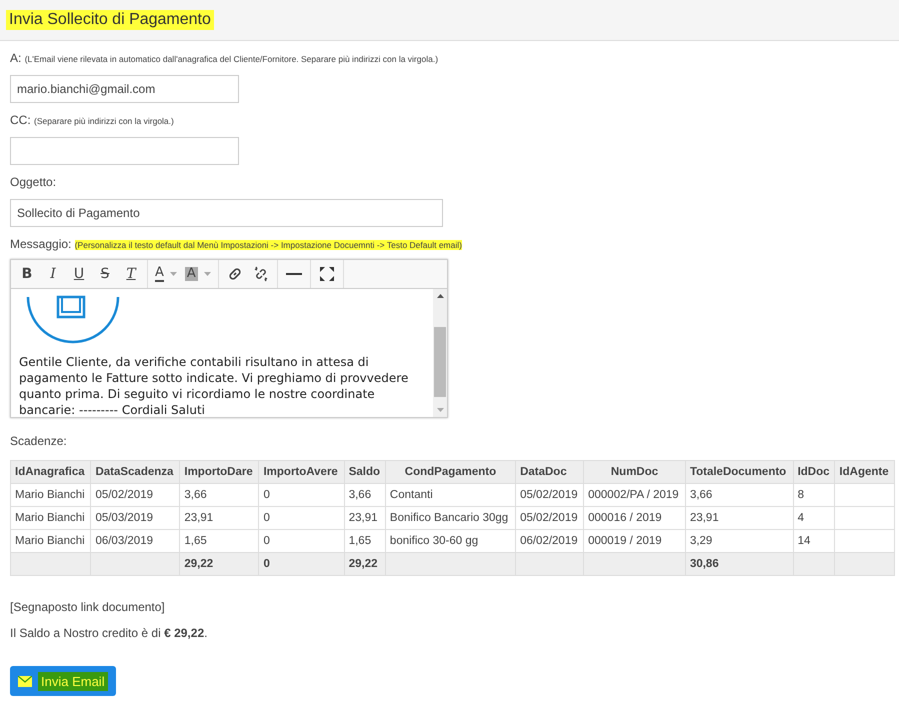 This screenshot has height=724, width=899. What do you see at coordinates (226, 213) in the screenshot?
I see `input-field: Sollecito di Pagamento` at bounding box center [226, 213].